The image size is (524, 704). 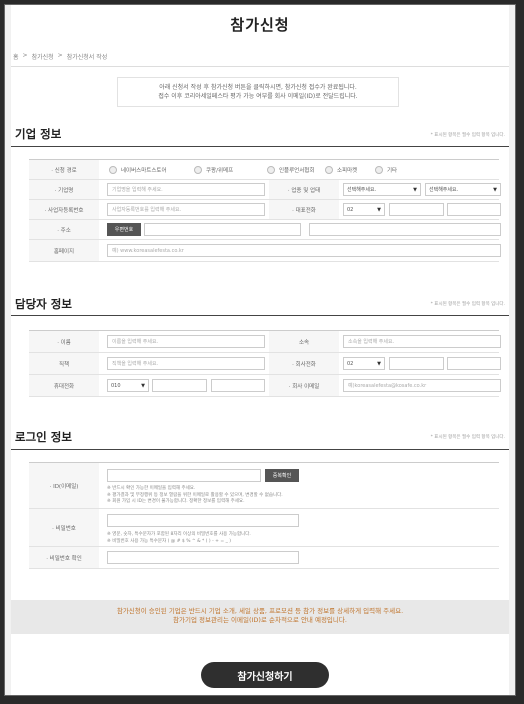 What do you see at coordinates (382, 189) in the screenshot?
I see `industry-select-1: 선택해주세요. ▼` at bounding box center [382, 189].